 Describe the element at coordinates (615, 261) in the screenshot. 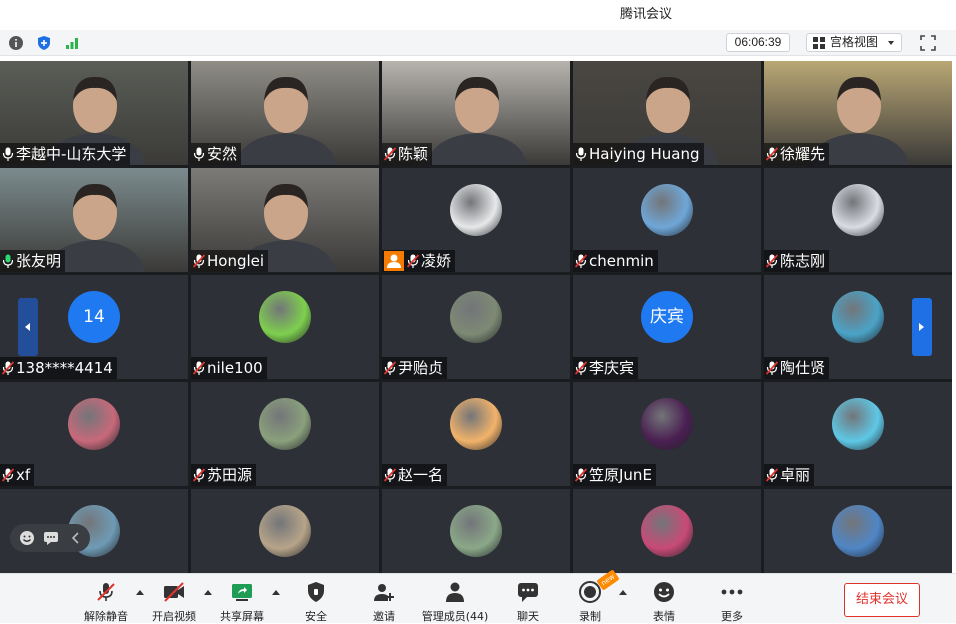

I see `nameplate: chenmin` at that location.